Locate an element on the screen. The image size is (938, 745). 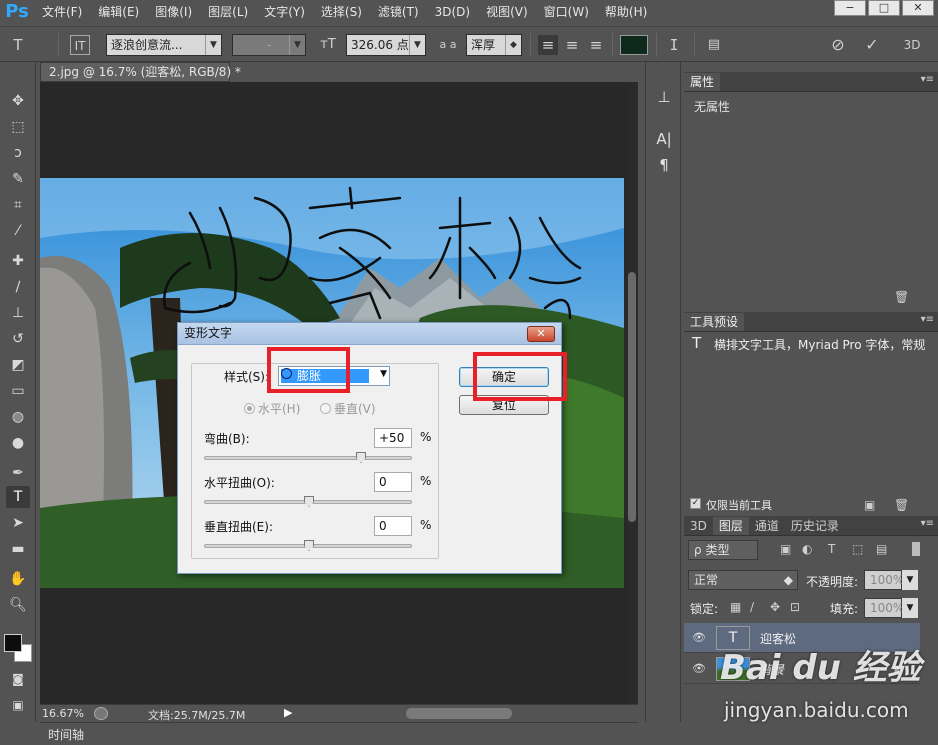
status-info-icon is located at coordinates (101, 713).